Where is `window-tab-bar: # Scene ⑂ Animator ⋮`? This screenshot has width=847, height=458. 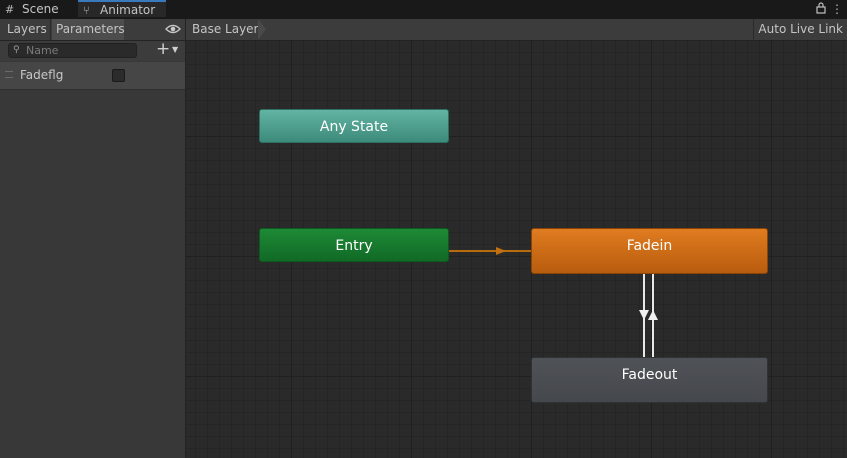
window-tab-bar: # Scene ⑂ Animator ⋮ is located at coordinates (423, 9).